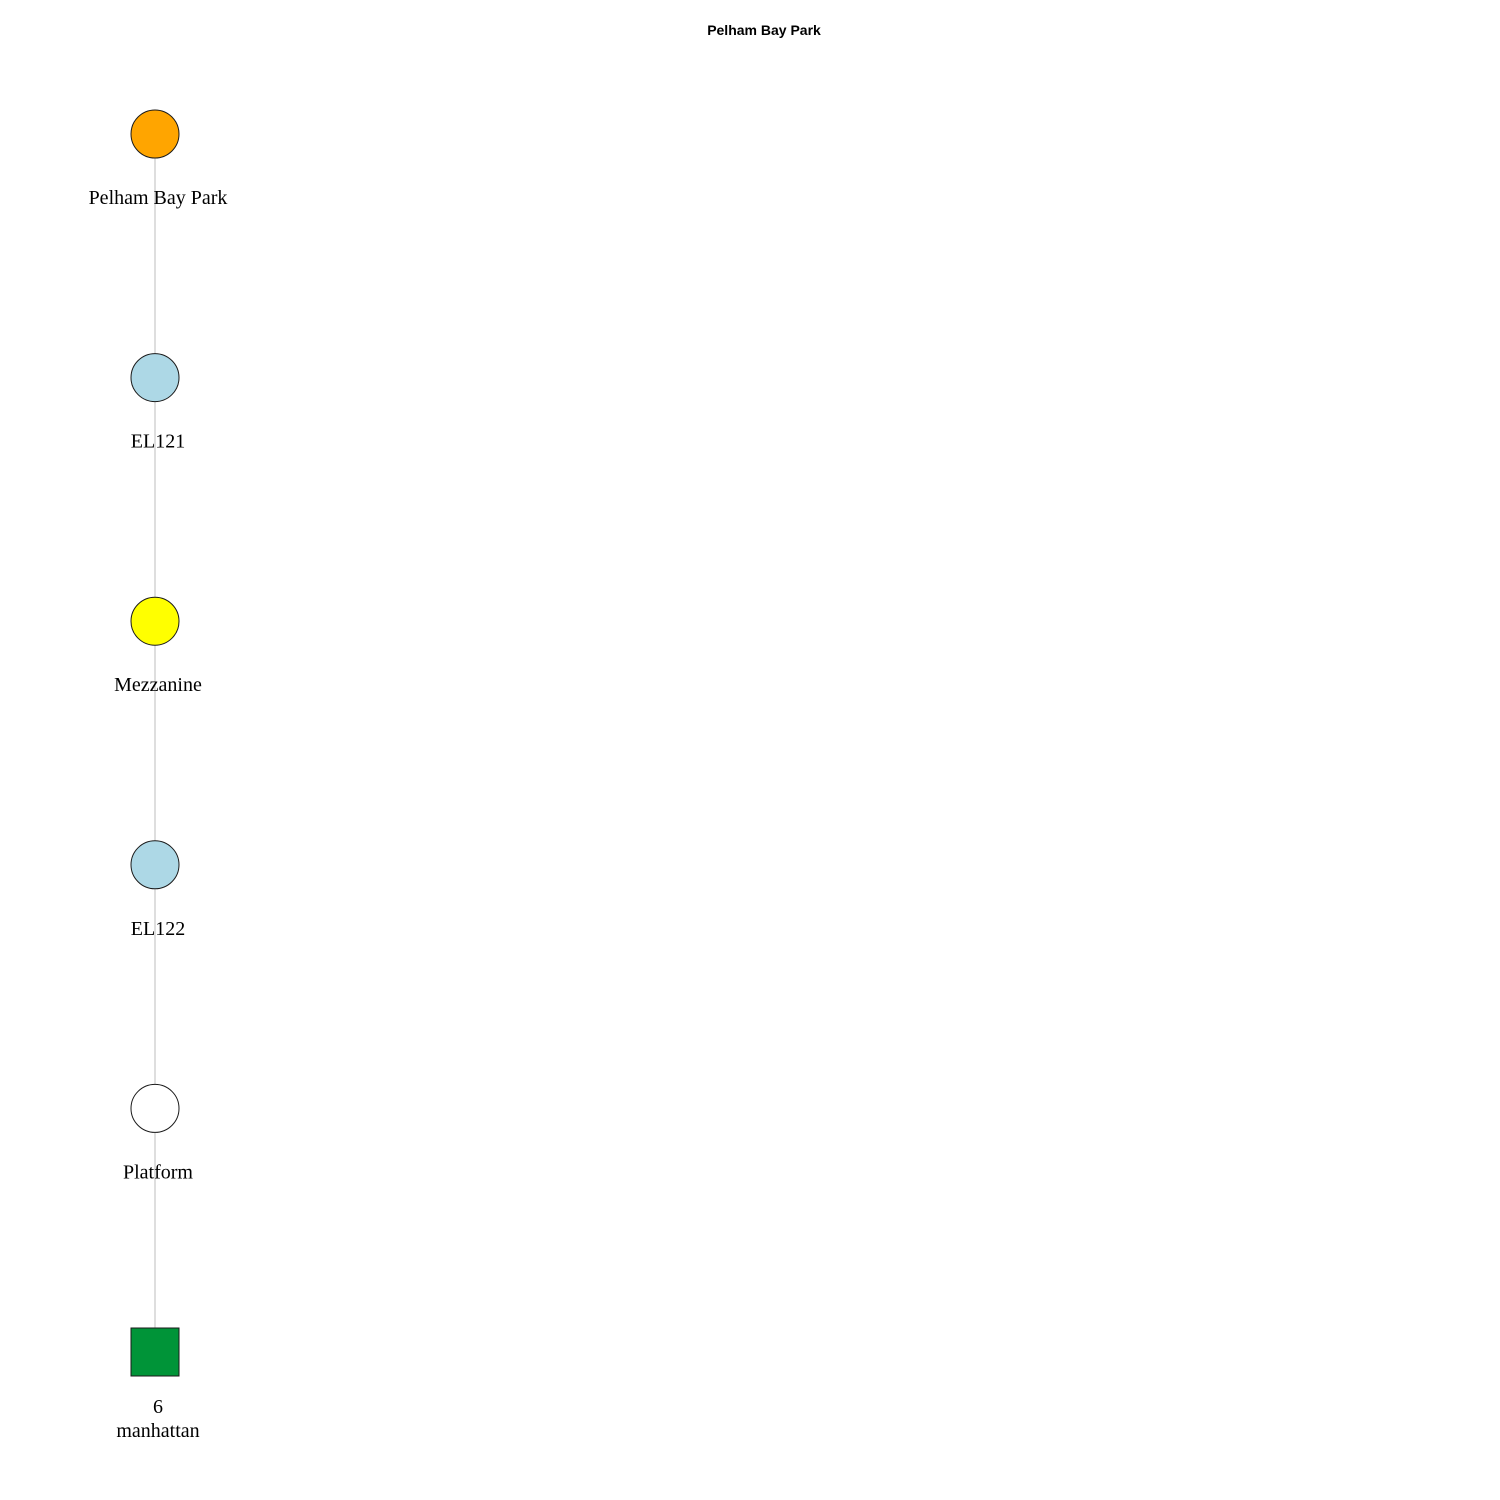 This screenshot has height=1500, width=1500. What do you see at coordinates (158, 685) in the screenshot?
I see `node-label: Mezzanine` at bounding box center [158, 685].